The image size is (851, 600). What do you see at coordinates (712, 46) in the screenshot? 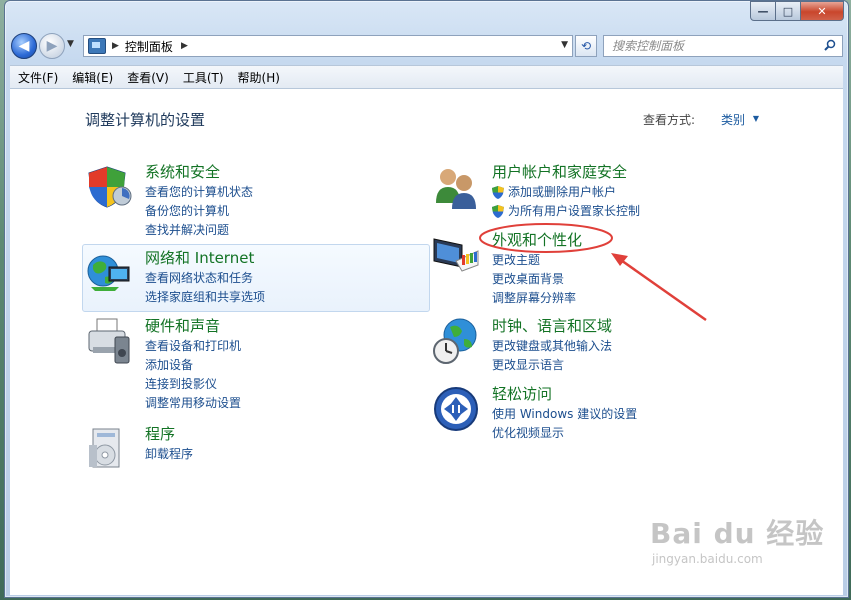
I see `search-input` at bounding box center [712, 46].